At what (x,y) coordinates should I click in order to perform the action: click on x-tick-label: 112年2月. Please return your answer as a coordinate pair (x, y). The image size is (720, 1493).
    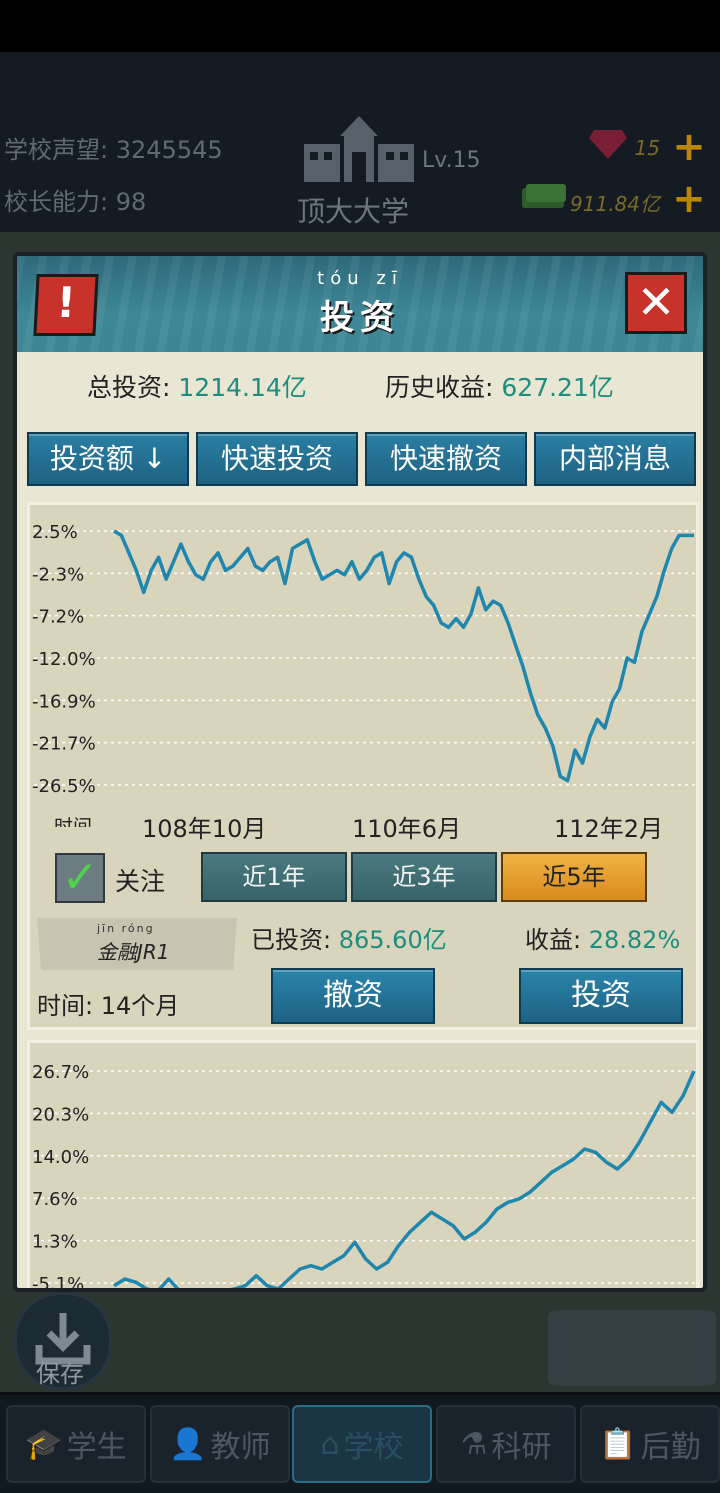
    Looking at the image, I should click on (609, 829).